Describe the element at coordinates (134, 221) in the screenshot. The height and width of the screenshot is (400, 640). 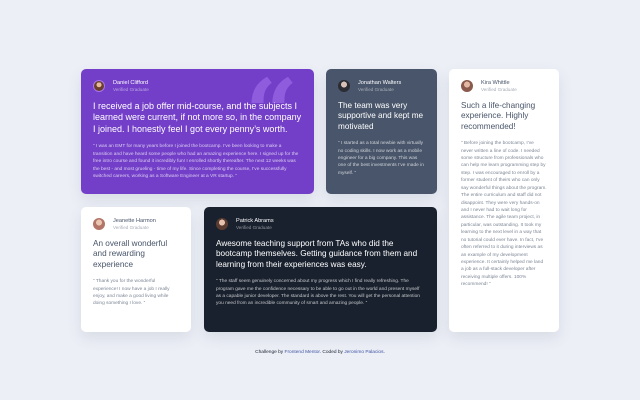
I see `author-name: Jeanette Harmon` at that location.